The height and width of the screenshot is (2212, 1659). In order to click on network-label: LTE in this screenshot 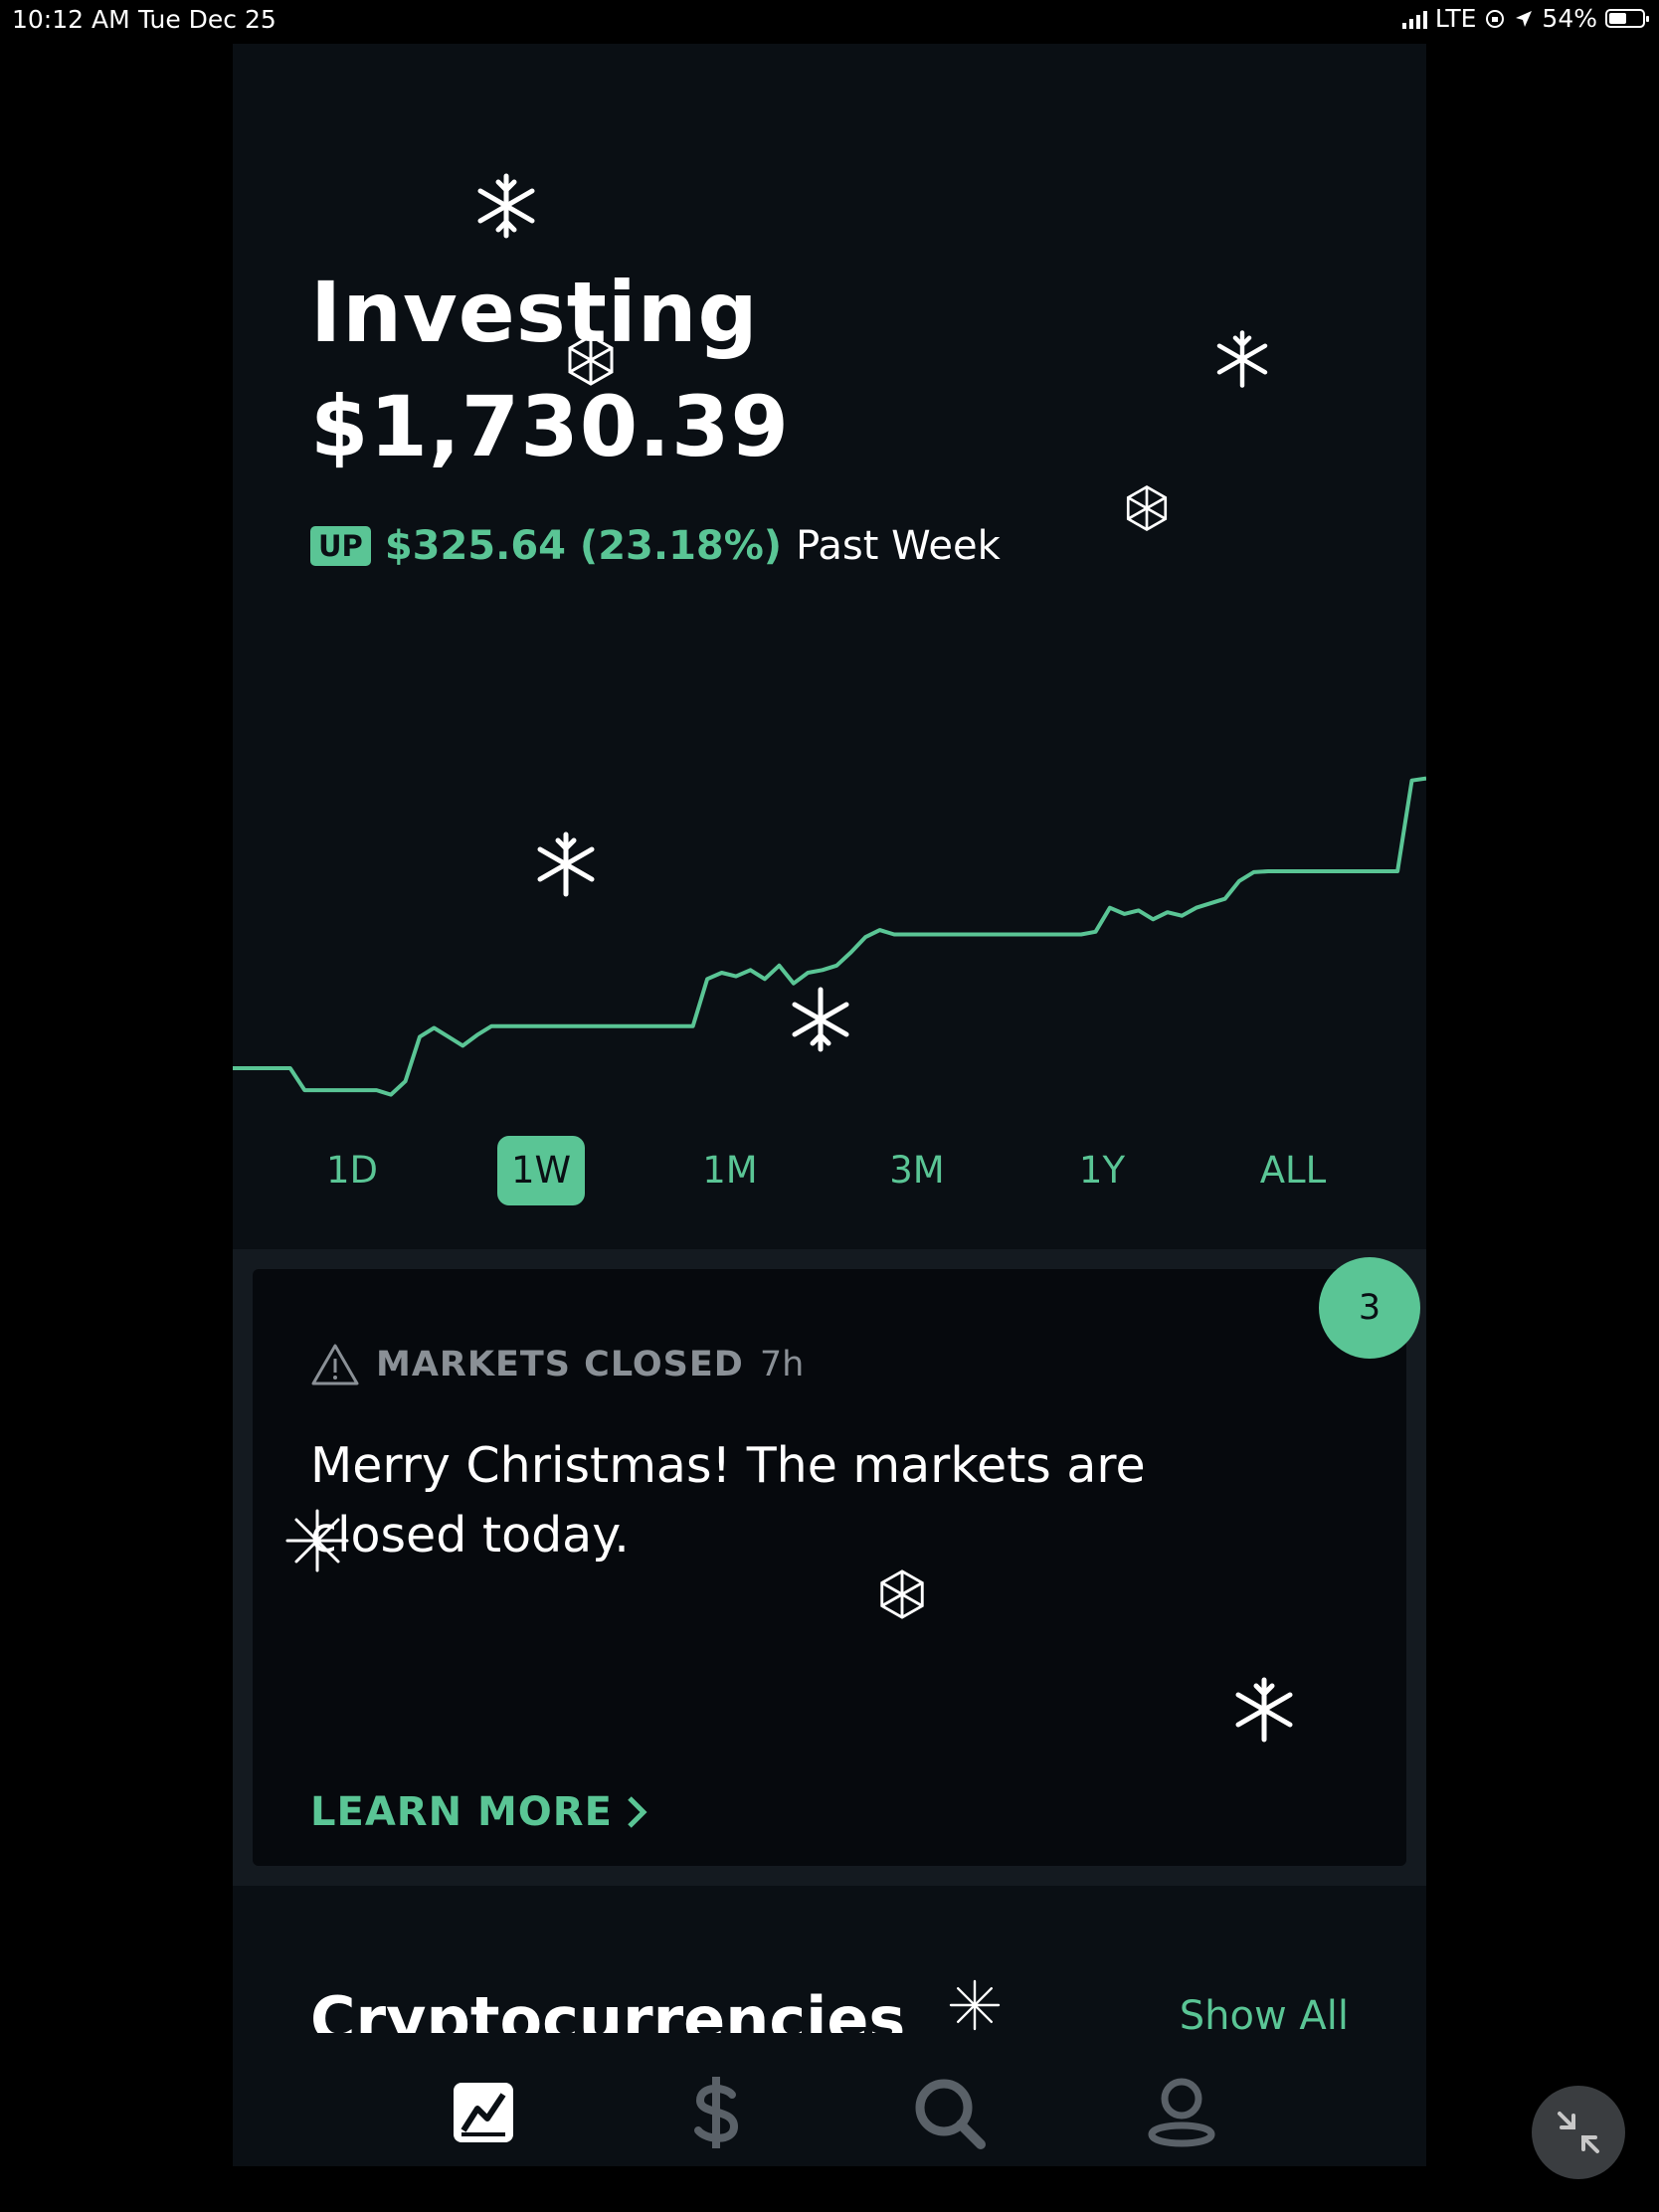, I will do `click(1455, 18)`.